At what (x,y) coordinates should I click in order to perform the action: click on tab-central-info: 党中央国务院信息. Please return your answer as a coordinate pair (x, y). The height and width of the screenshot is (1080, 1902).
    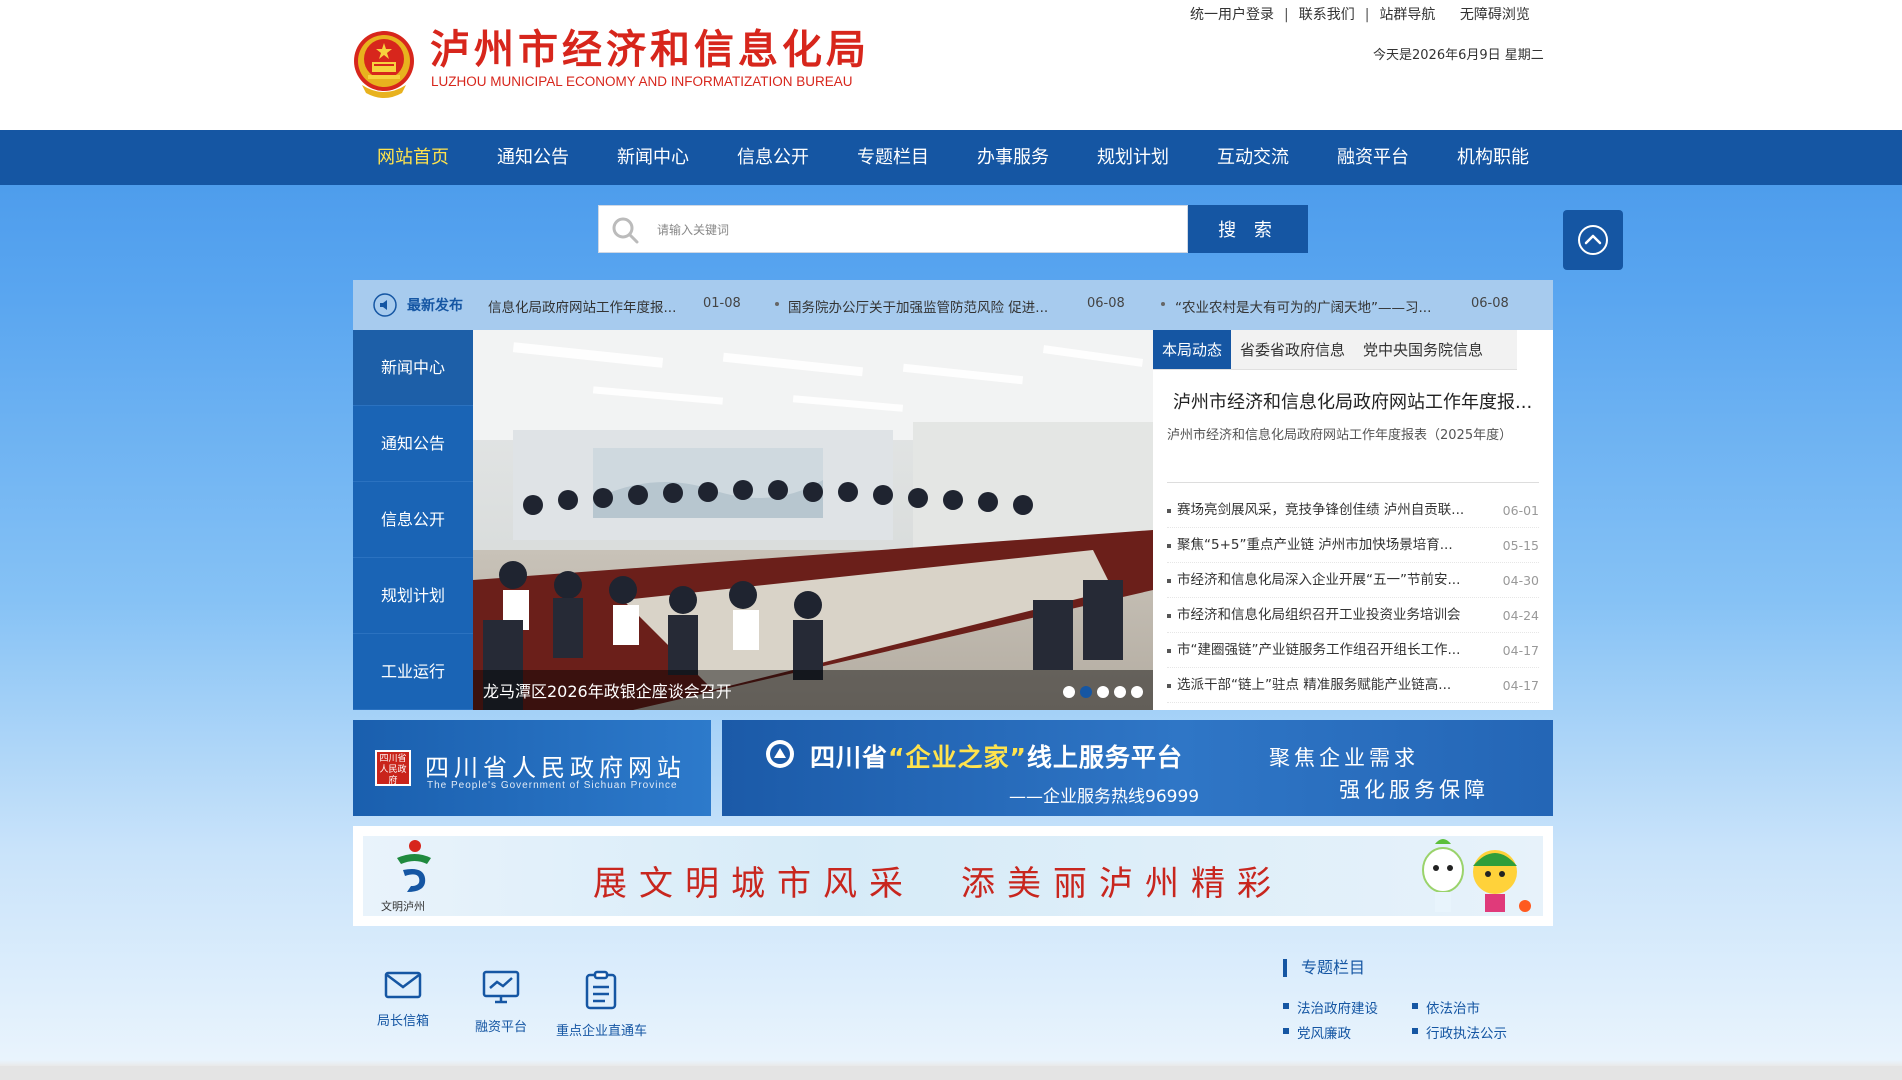
    Looking at the image, I should click on (1423, 349).